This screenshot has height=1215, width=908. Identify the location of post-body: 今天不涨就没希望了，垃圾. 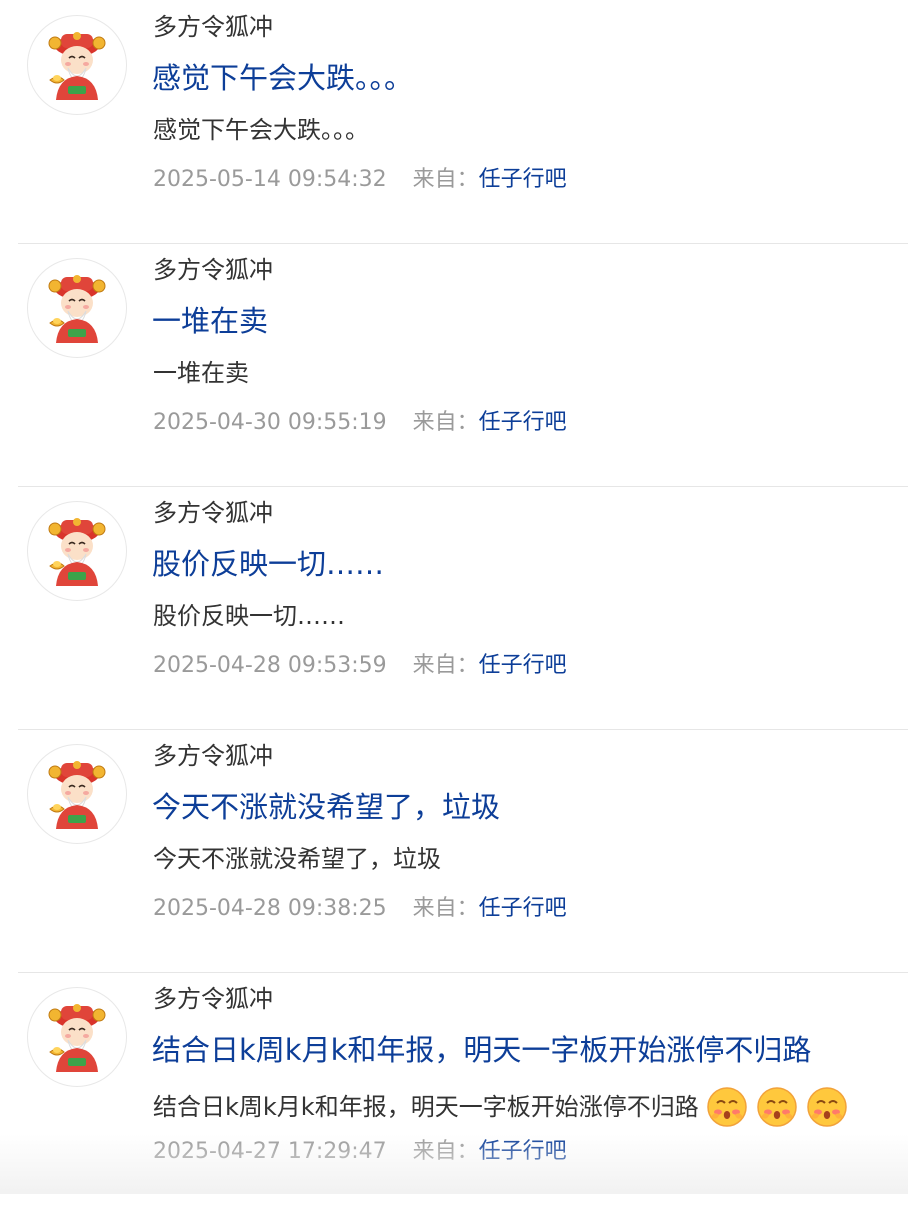
(297, 859).